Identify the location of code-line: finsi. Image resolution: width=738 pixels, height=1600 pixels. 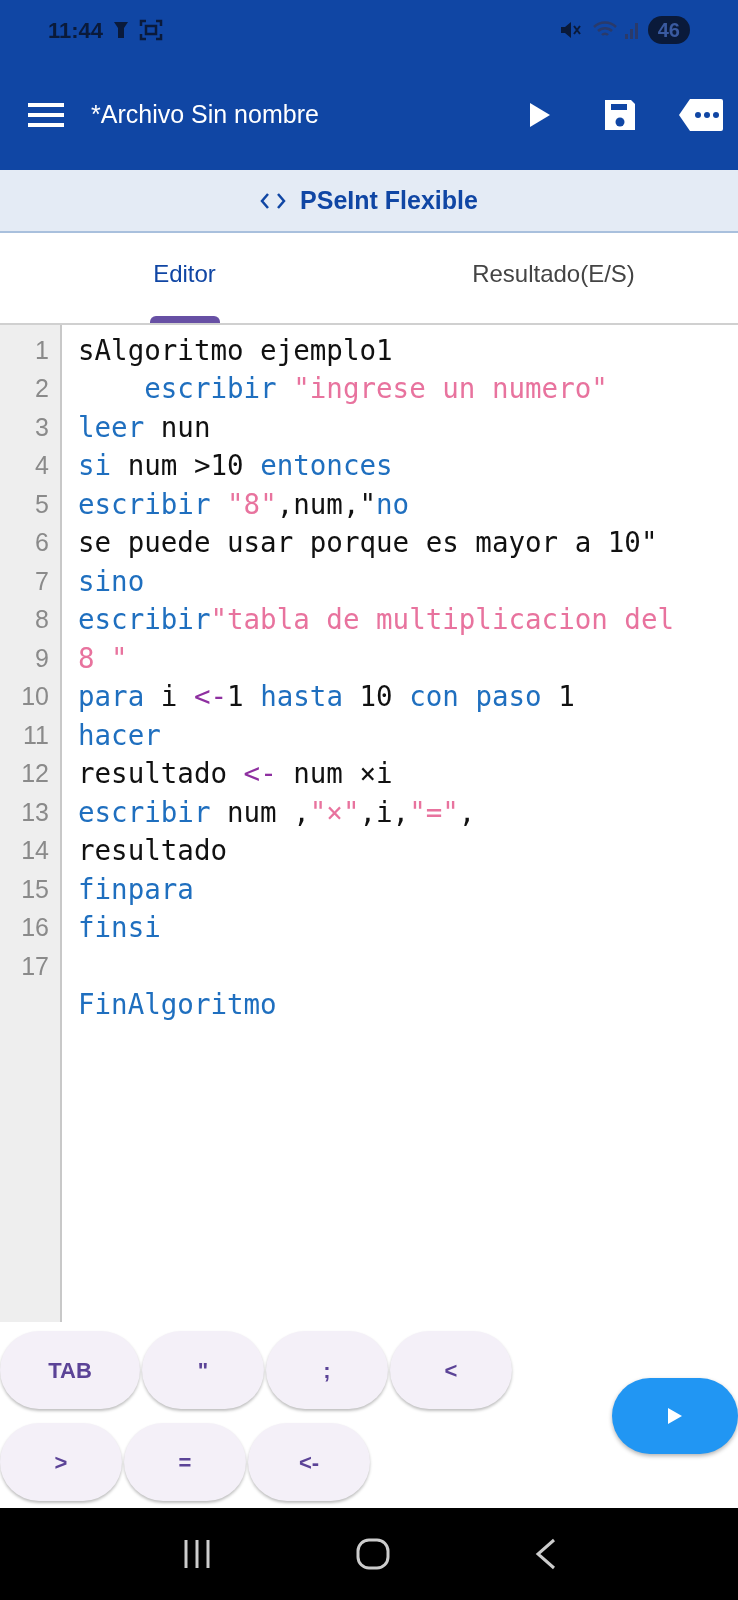
(119, 928).